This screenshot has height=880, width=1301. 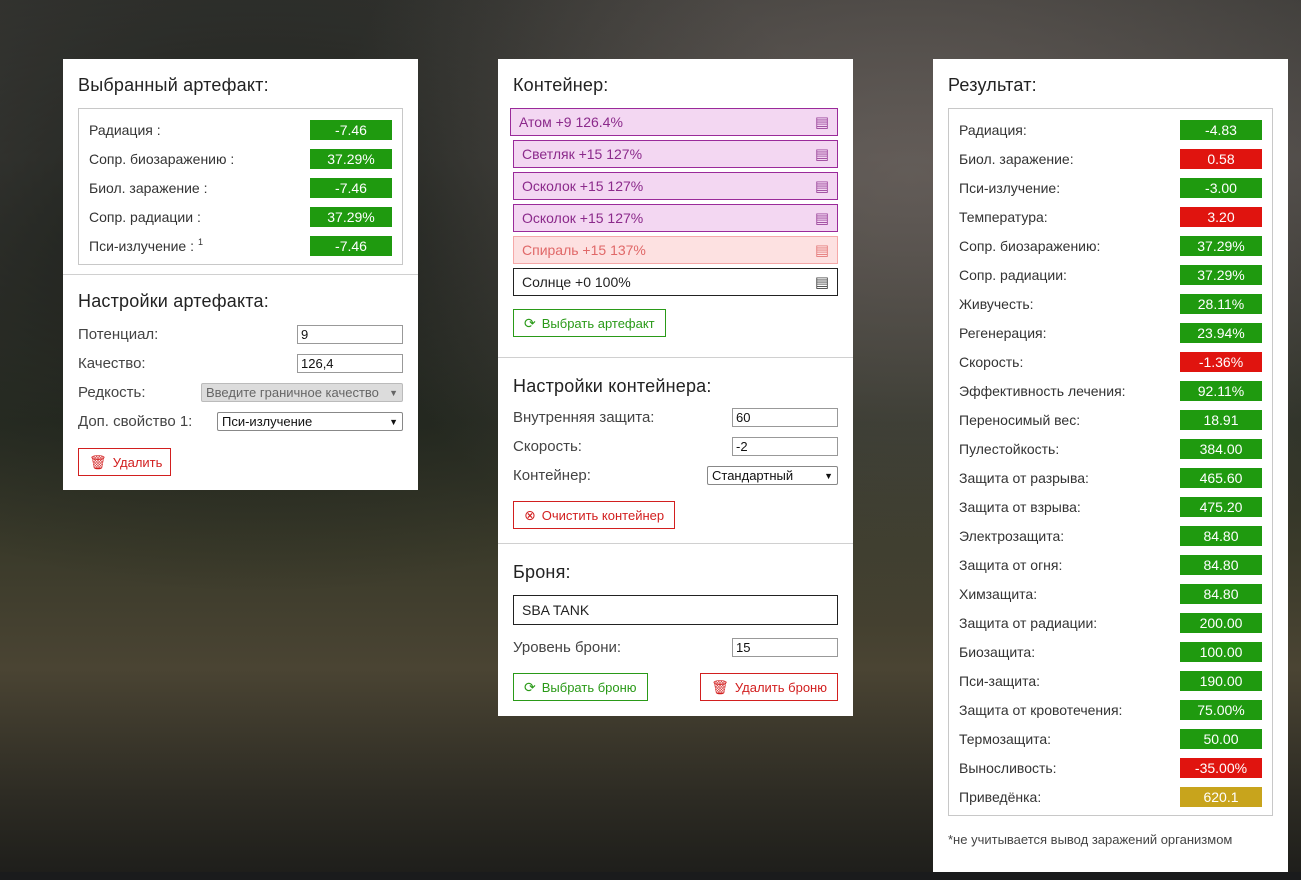 I want to click on stat-label: Сопр. биозаражению :, so click(x=162, y=158).